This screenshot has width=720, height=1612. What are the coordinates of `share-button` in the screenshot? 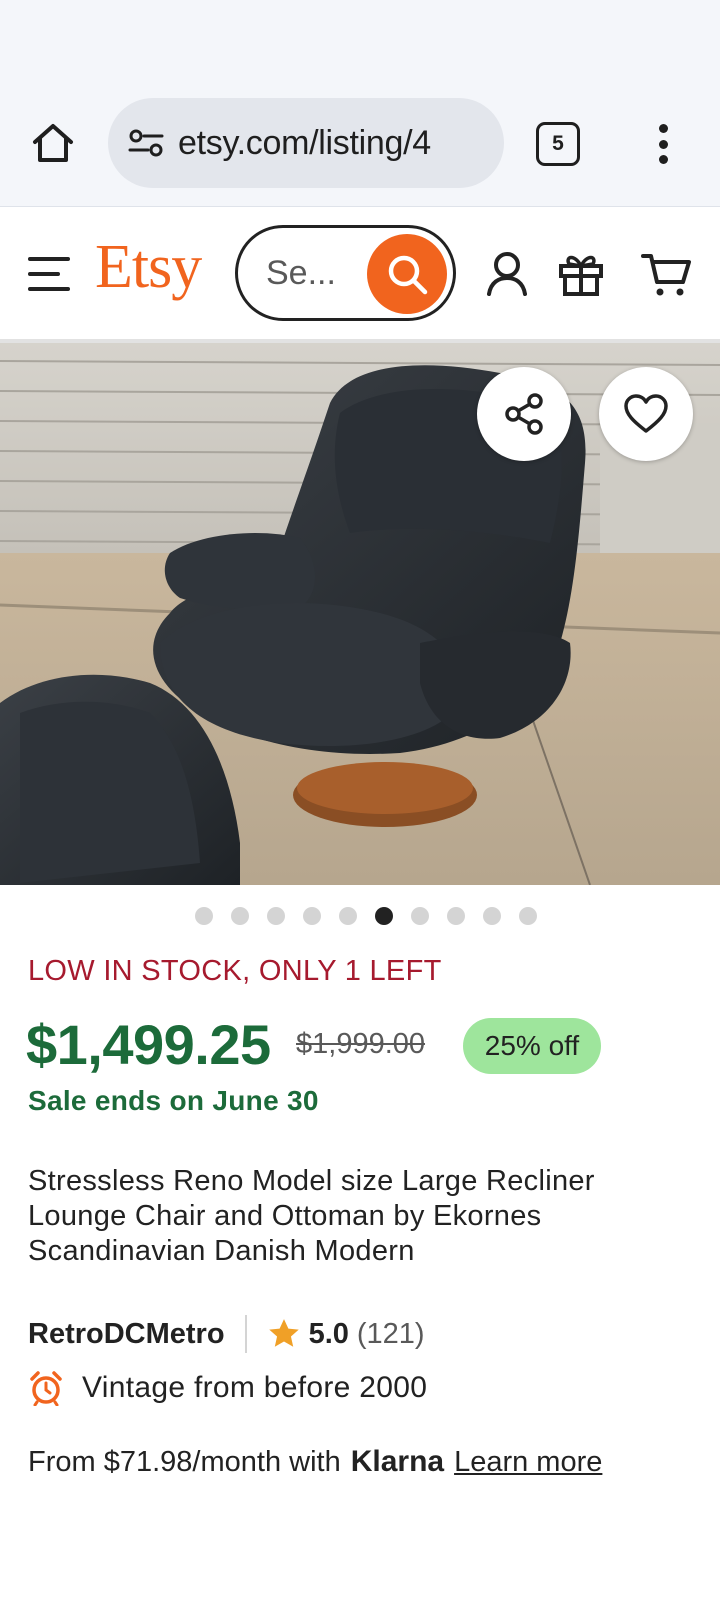 It's located at (524, 414).